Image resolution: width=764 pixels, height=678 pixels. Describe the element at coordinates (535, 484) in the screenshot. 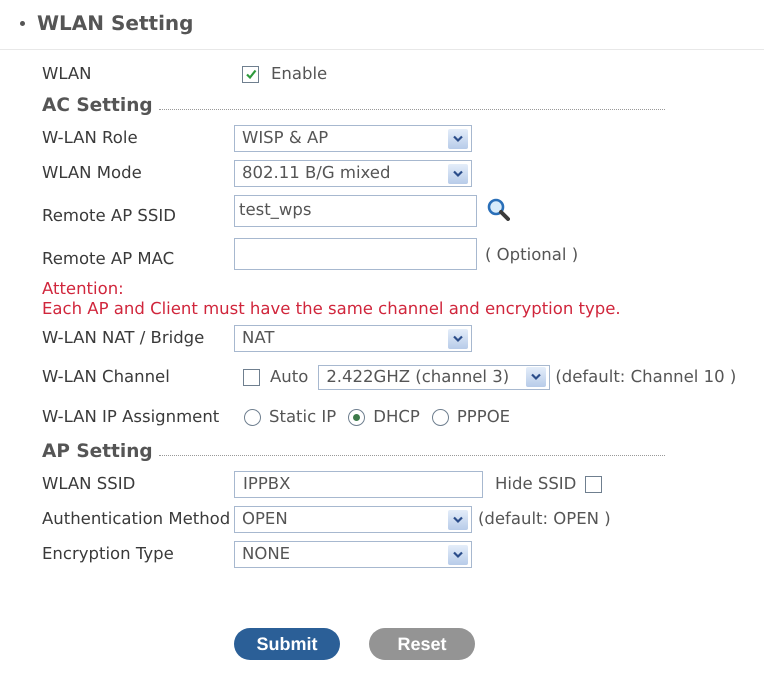

I see `checkbox-label: Hide SSID` at that location.